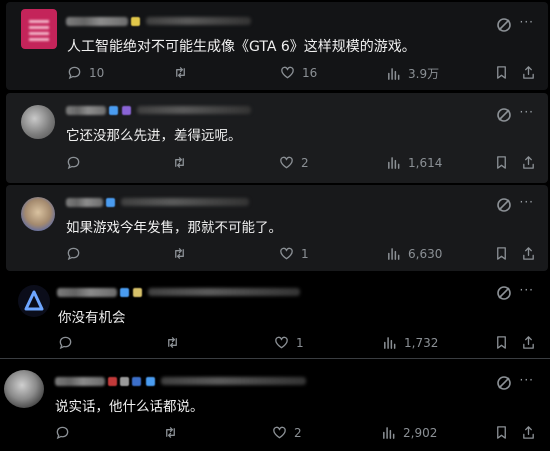  What do you see at coordinates (412, 73) in the screenshot?
I see `views-button: 3.9万` at bounding box center [412, 73].